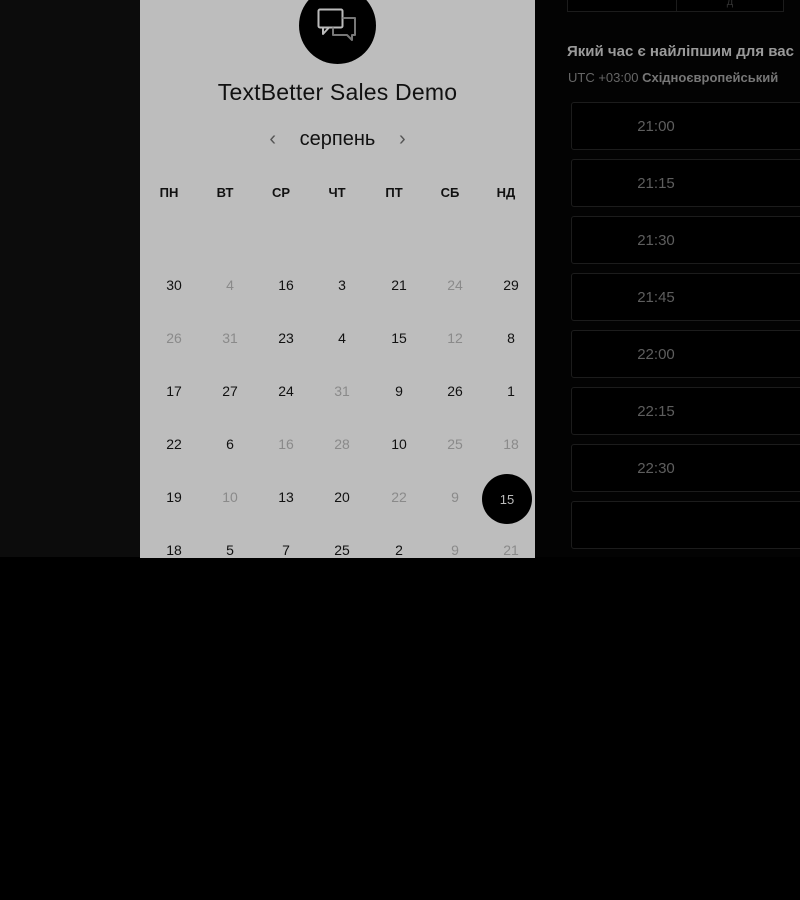 Image resolution: width=800 pixels, height=900 pixels. What do you see at coordinates (455, 338) in the screenshot?
I see `calendar-day: 12` at bounding box center [455, 338].